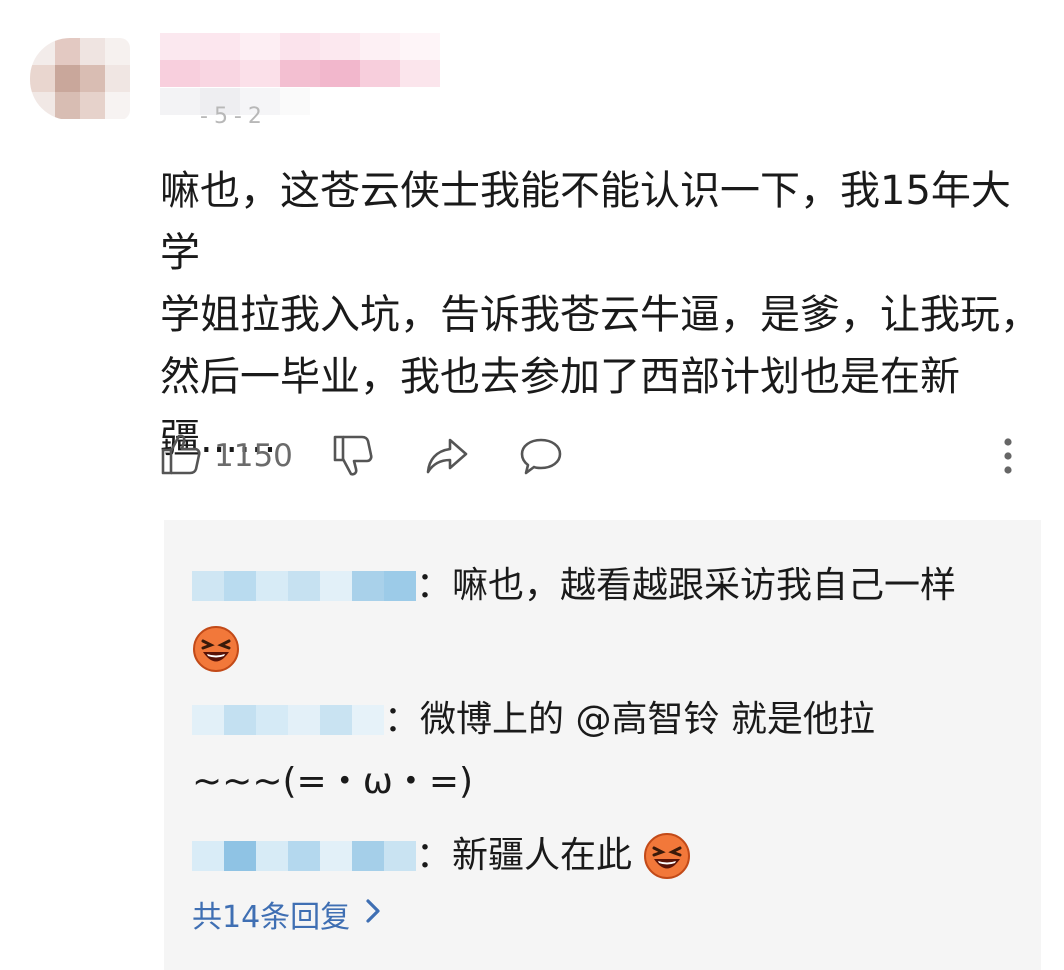 The image size is (1064, 970). What do you see at coordinates (181, 456) in the screenshot?
I see `thumbs-up-icon` at bounding box center [181, 456].